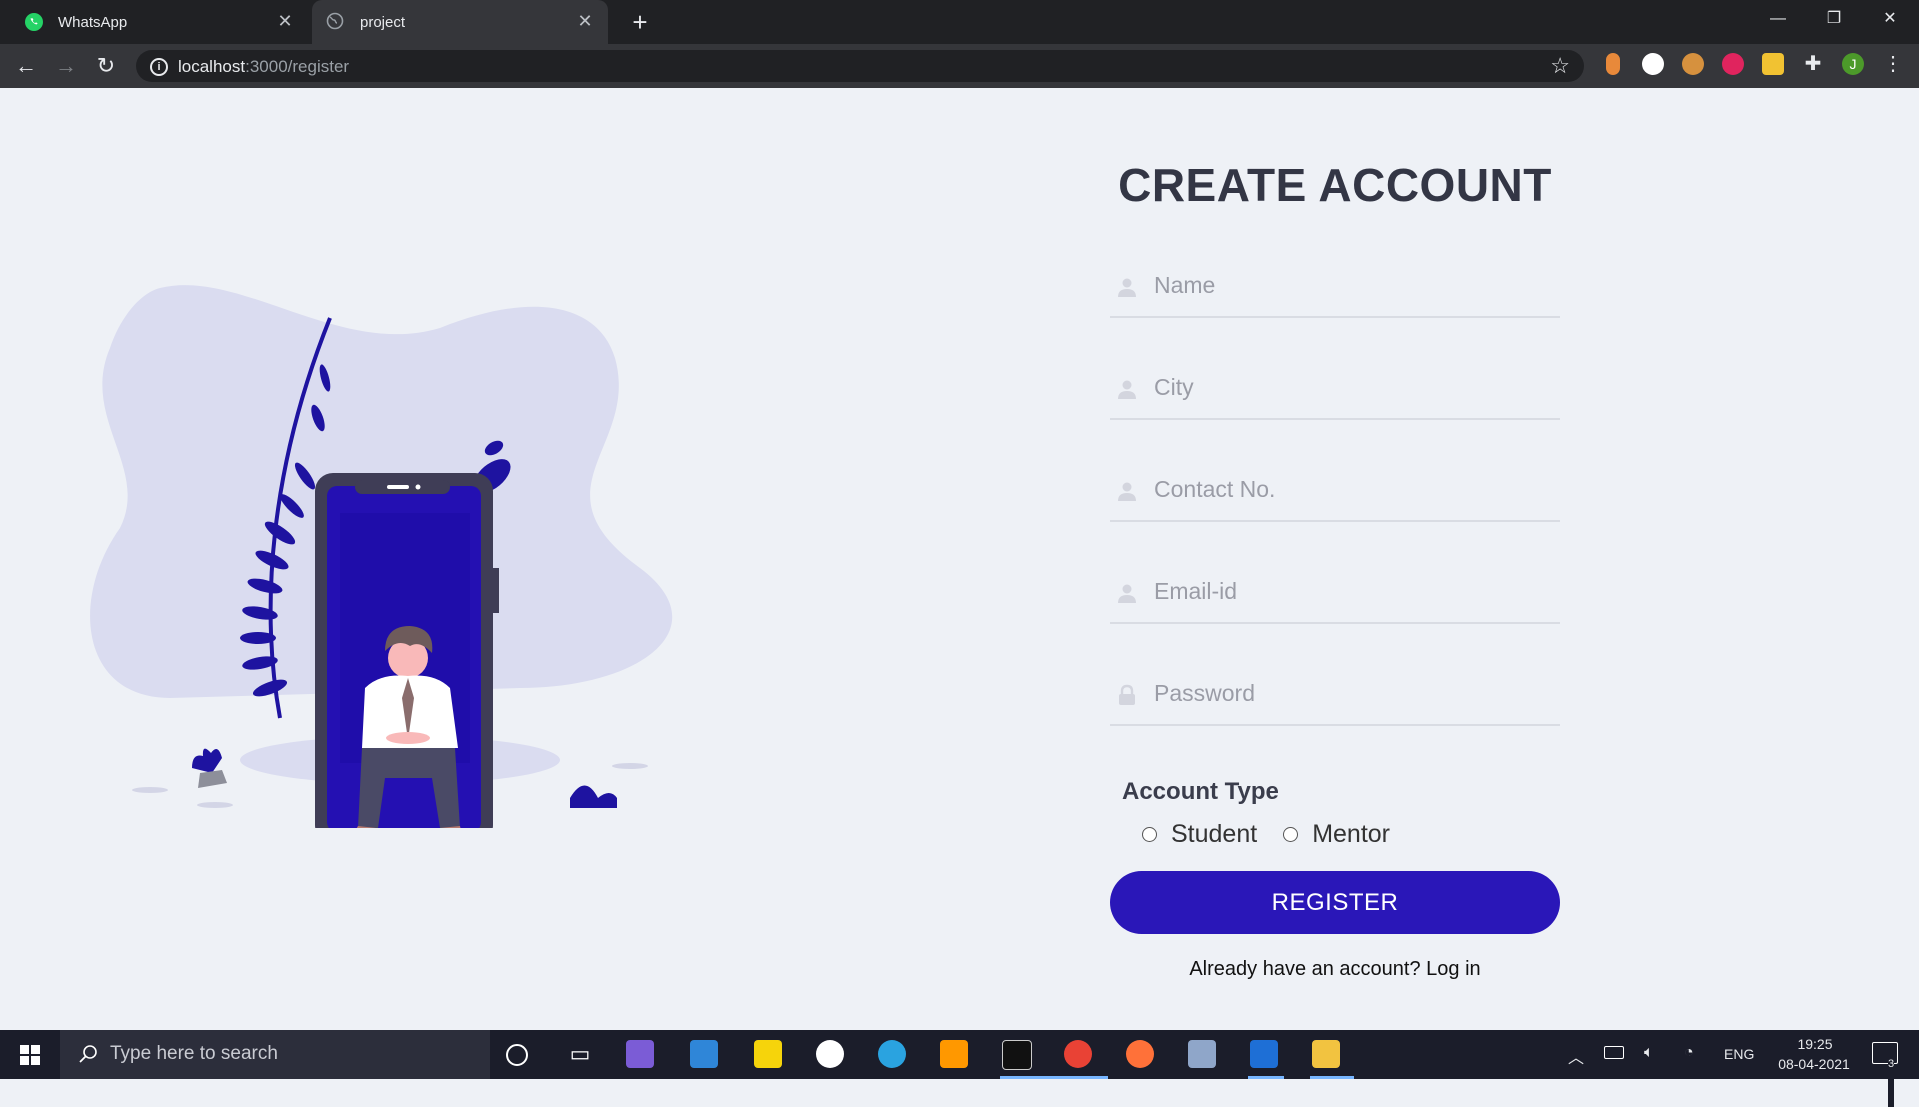 The image size is (1919, 1107). I want to click on honey-icon, so click(1613, 64).